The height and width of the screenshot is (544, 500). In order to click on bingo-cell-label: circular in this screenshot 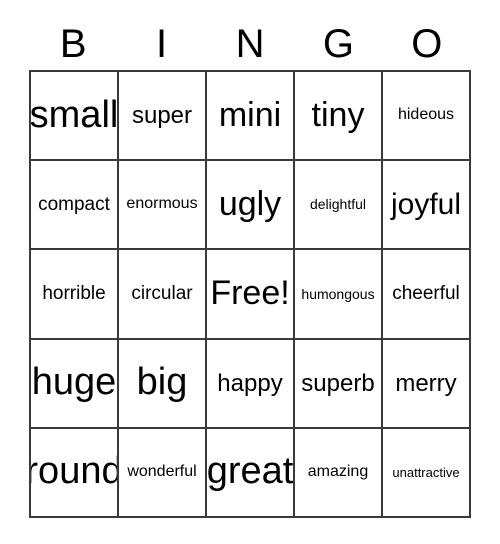, I will do `click(162, 294)`.